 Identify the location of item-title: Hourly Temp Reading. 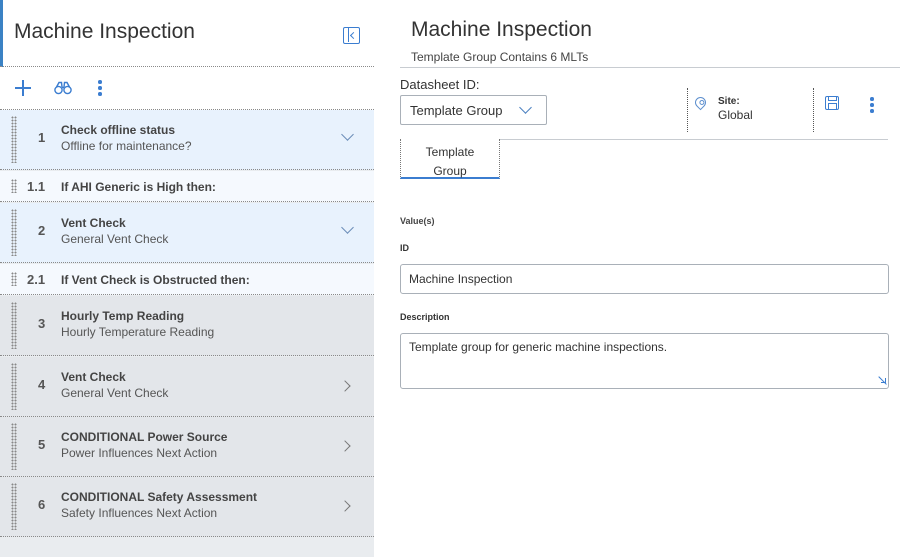
(123, 316).